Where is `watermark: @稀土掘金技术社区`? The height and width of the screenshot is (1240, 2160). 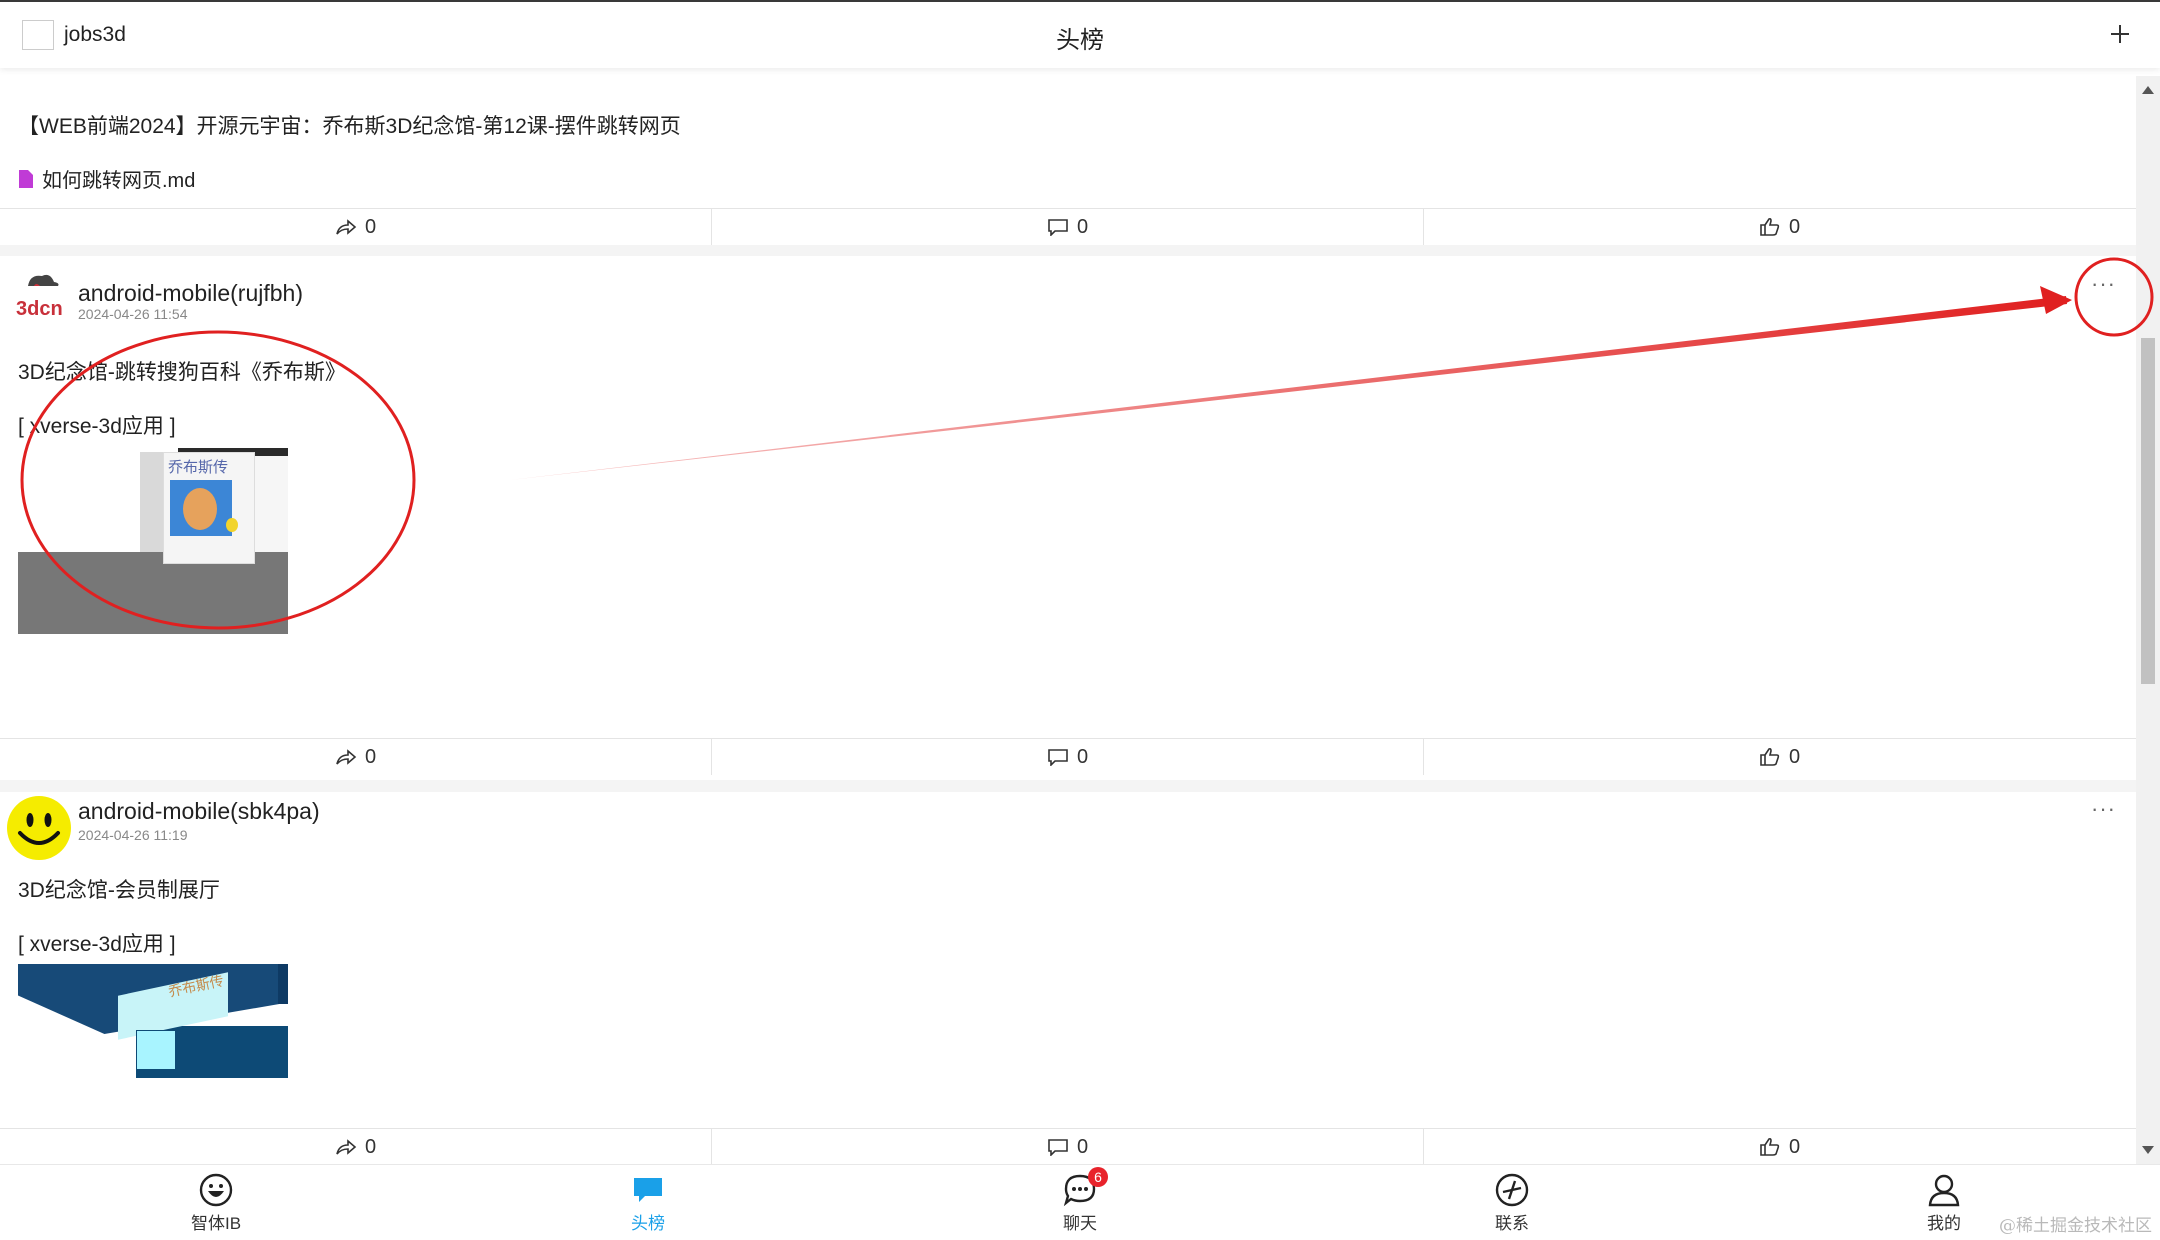 watermark: @稀土掘金技术社区 is located at coordinates (2075, 1226).